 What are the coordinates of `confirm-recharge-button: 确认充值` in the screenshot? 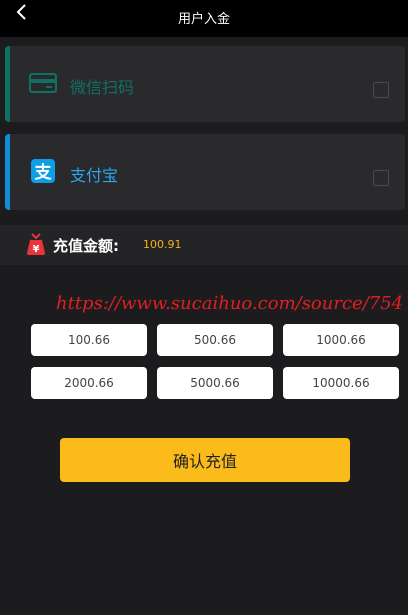 It's located at (205, 460).